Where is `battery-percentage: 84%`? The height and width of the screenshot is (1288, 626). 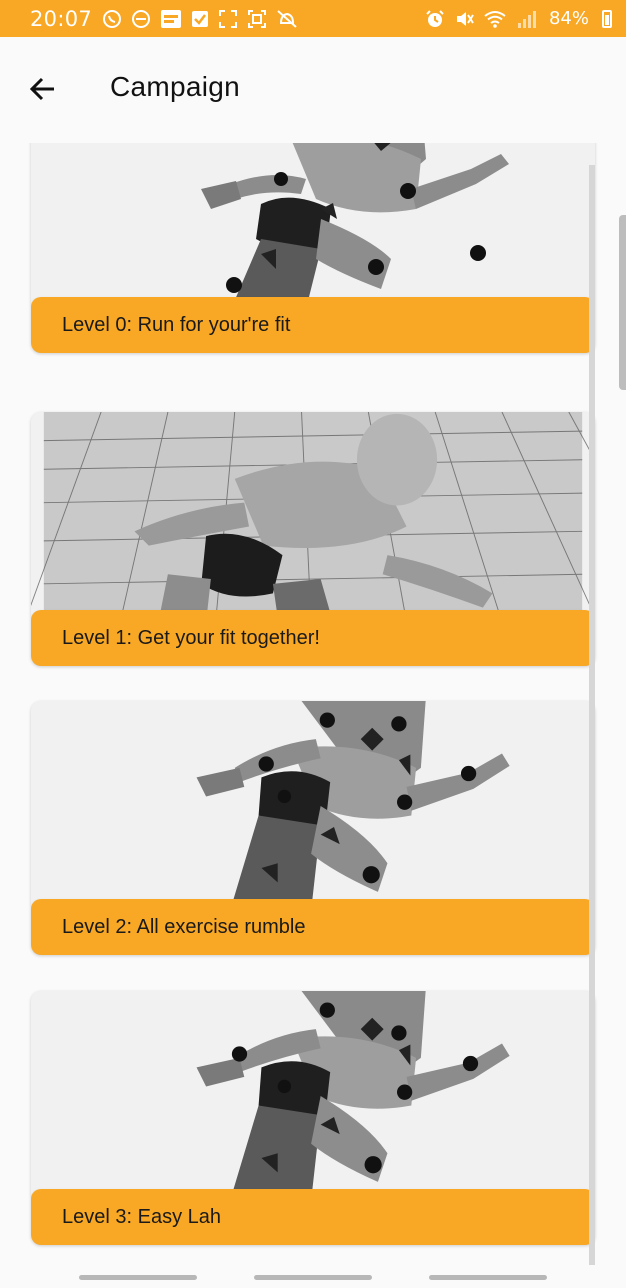 battery-percentage: 84% is located at coordinates (568, 18).